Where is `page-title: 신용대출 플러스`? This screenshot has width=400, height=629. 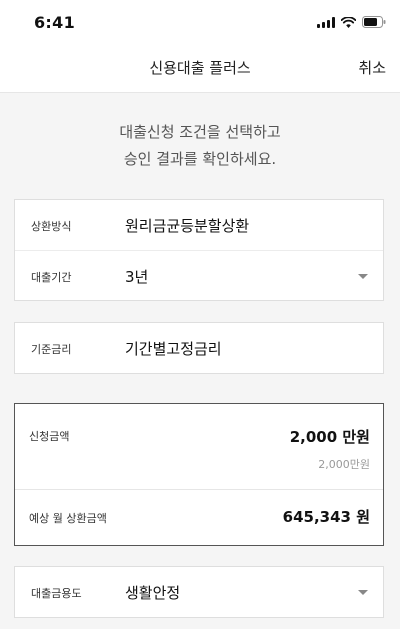
page-title: 신용대출 플러스 is located at coordinates (200, 68).